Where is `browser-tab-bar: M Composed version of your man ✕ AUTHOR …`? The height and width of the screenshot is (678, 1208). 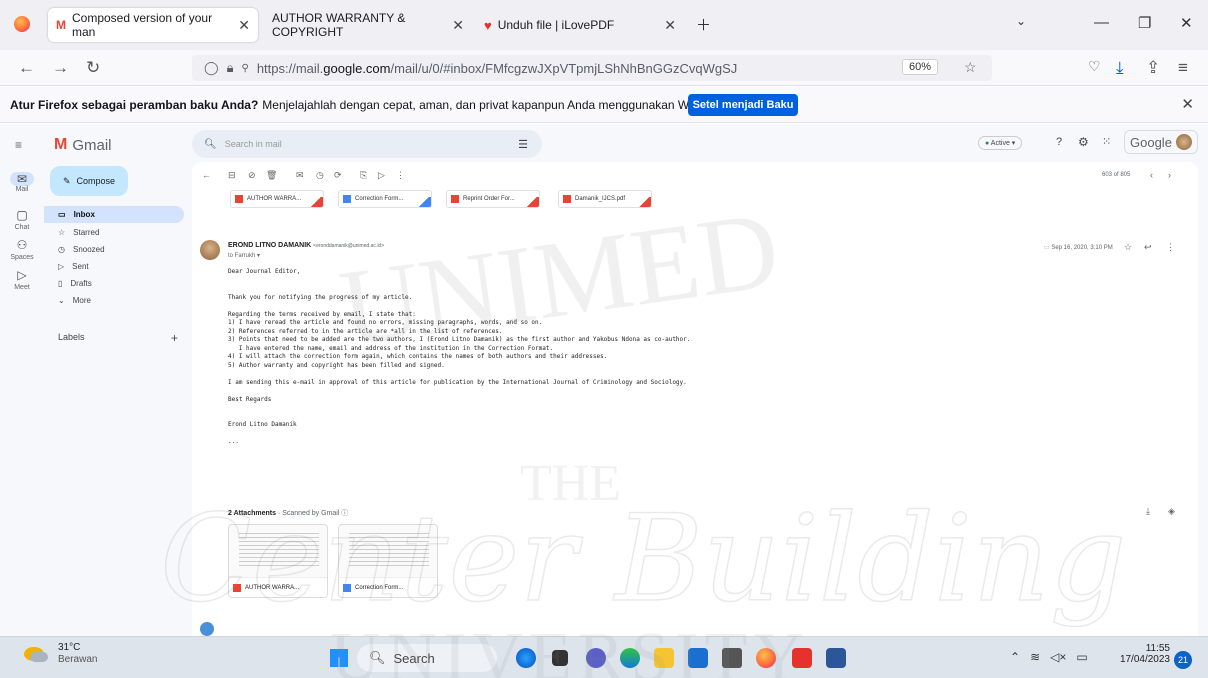
browser-tab-bar: M Composed version of your man ✕ AUTHOR … is located at coordinates (604, 25).